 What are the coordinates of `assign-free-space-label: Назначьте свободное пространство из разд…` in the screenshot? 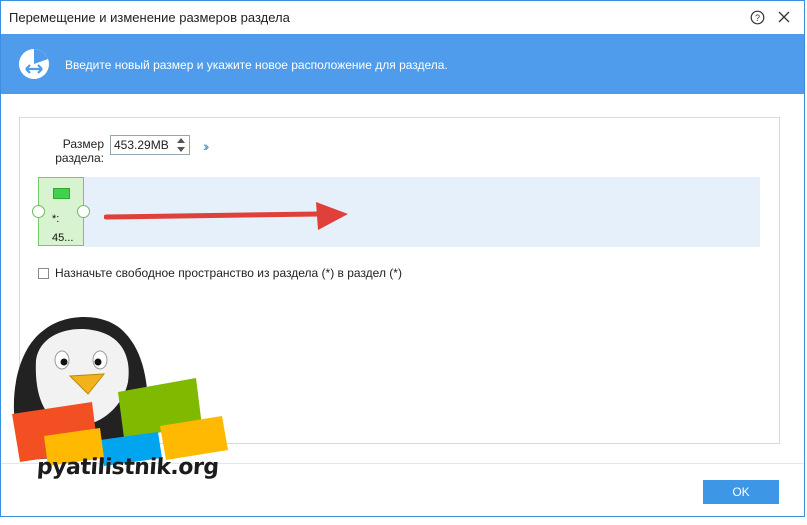 It's located at (228, 273).